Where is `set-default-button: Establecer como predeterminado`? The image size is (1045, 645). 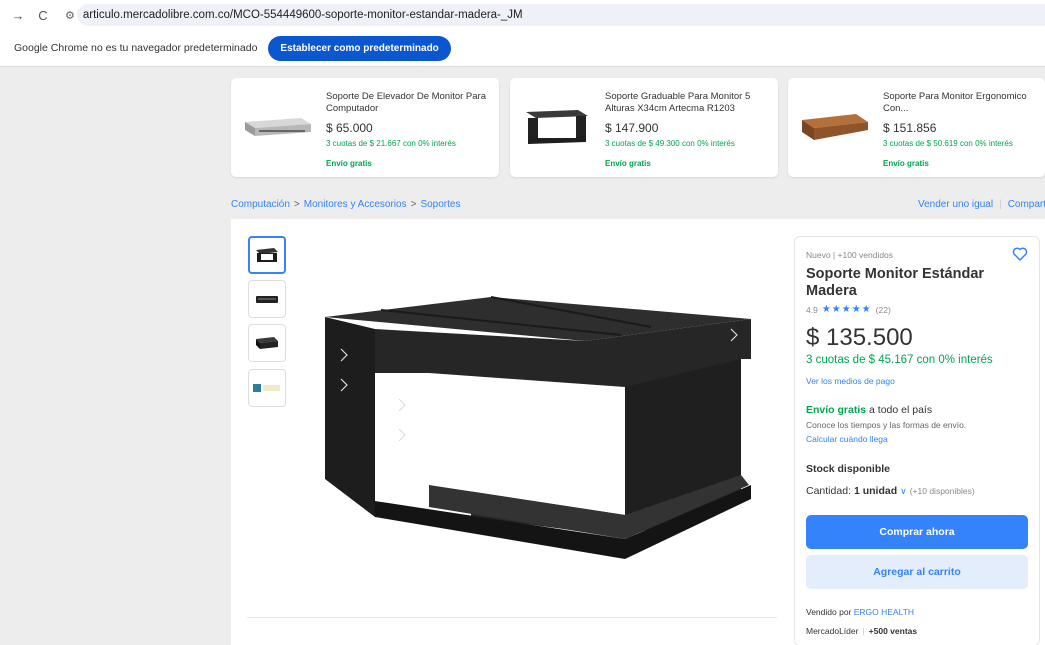 set-default-button: Establecer como predeterminado is located at coordinates (359, 48).